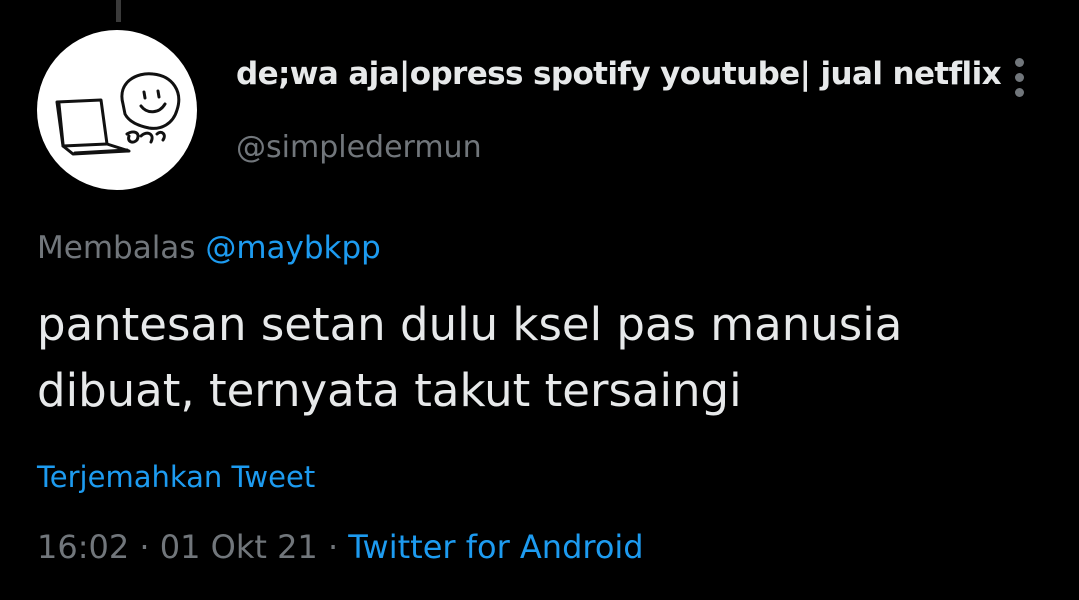 This screenshot has width=1079, height=600. What do you see at coordinates (293, 248) in the screenshot?
I see `reply-mention-link: @maybkpp` at bounding box center [293, 248].